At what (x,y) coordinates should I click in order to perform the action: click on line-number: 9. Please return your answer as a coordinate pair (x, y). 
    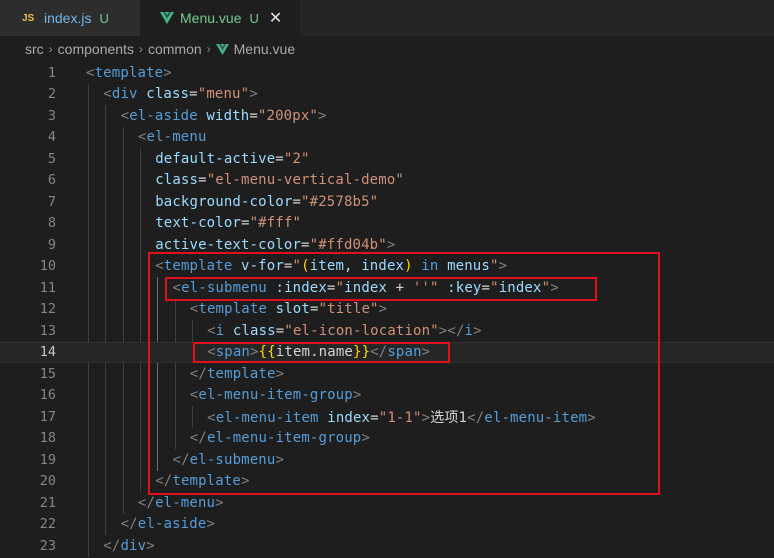
    Looking at the image, I should click on (51, 244).